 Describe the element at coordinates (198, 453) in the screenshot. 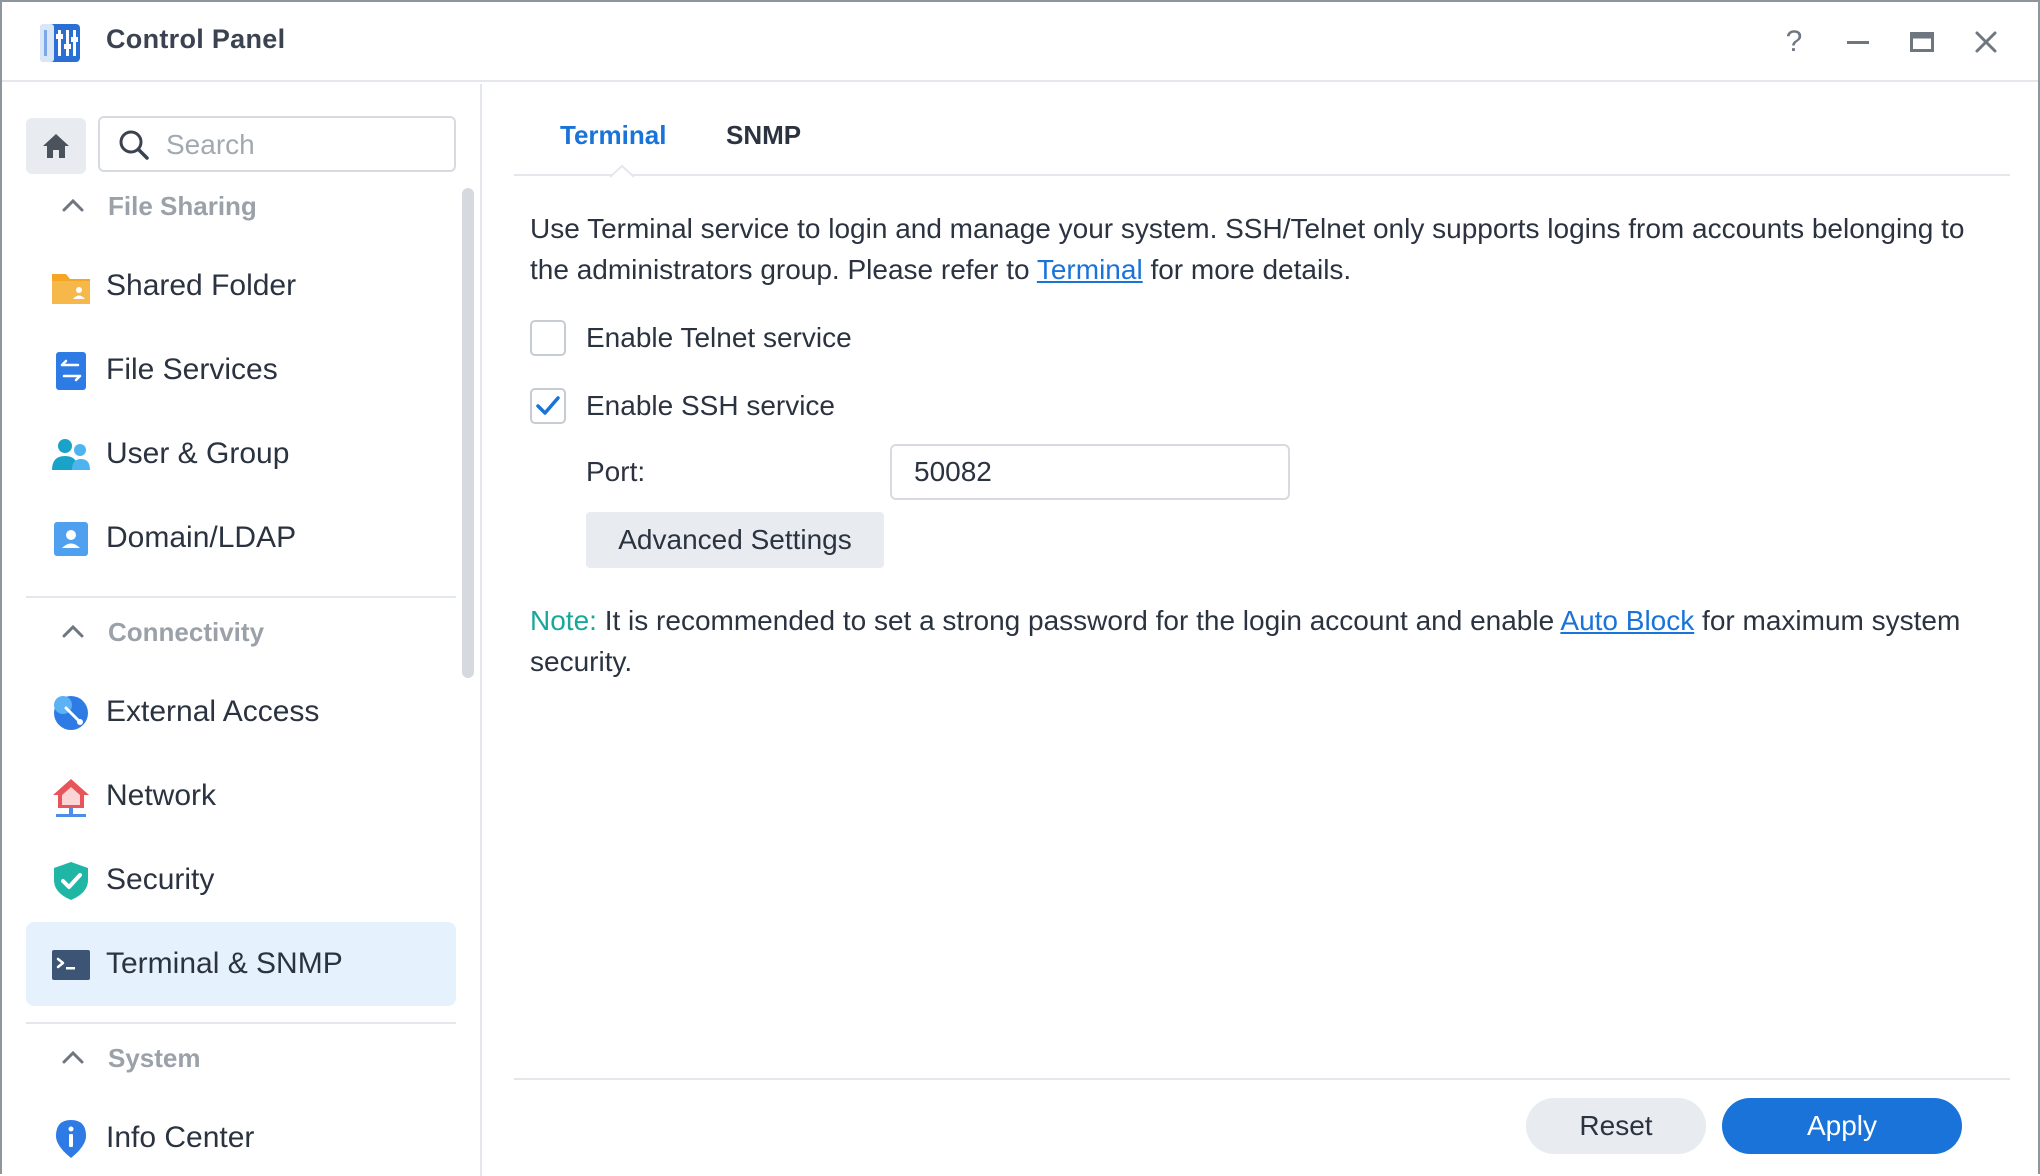

I see `sidebar-item-label: User & Group` at that location.